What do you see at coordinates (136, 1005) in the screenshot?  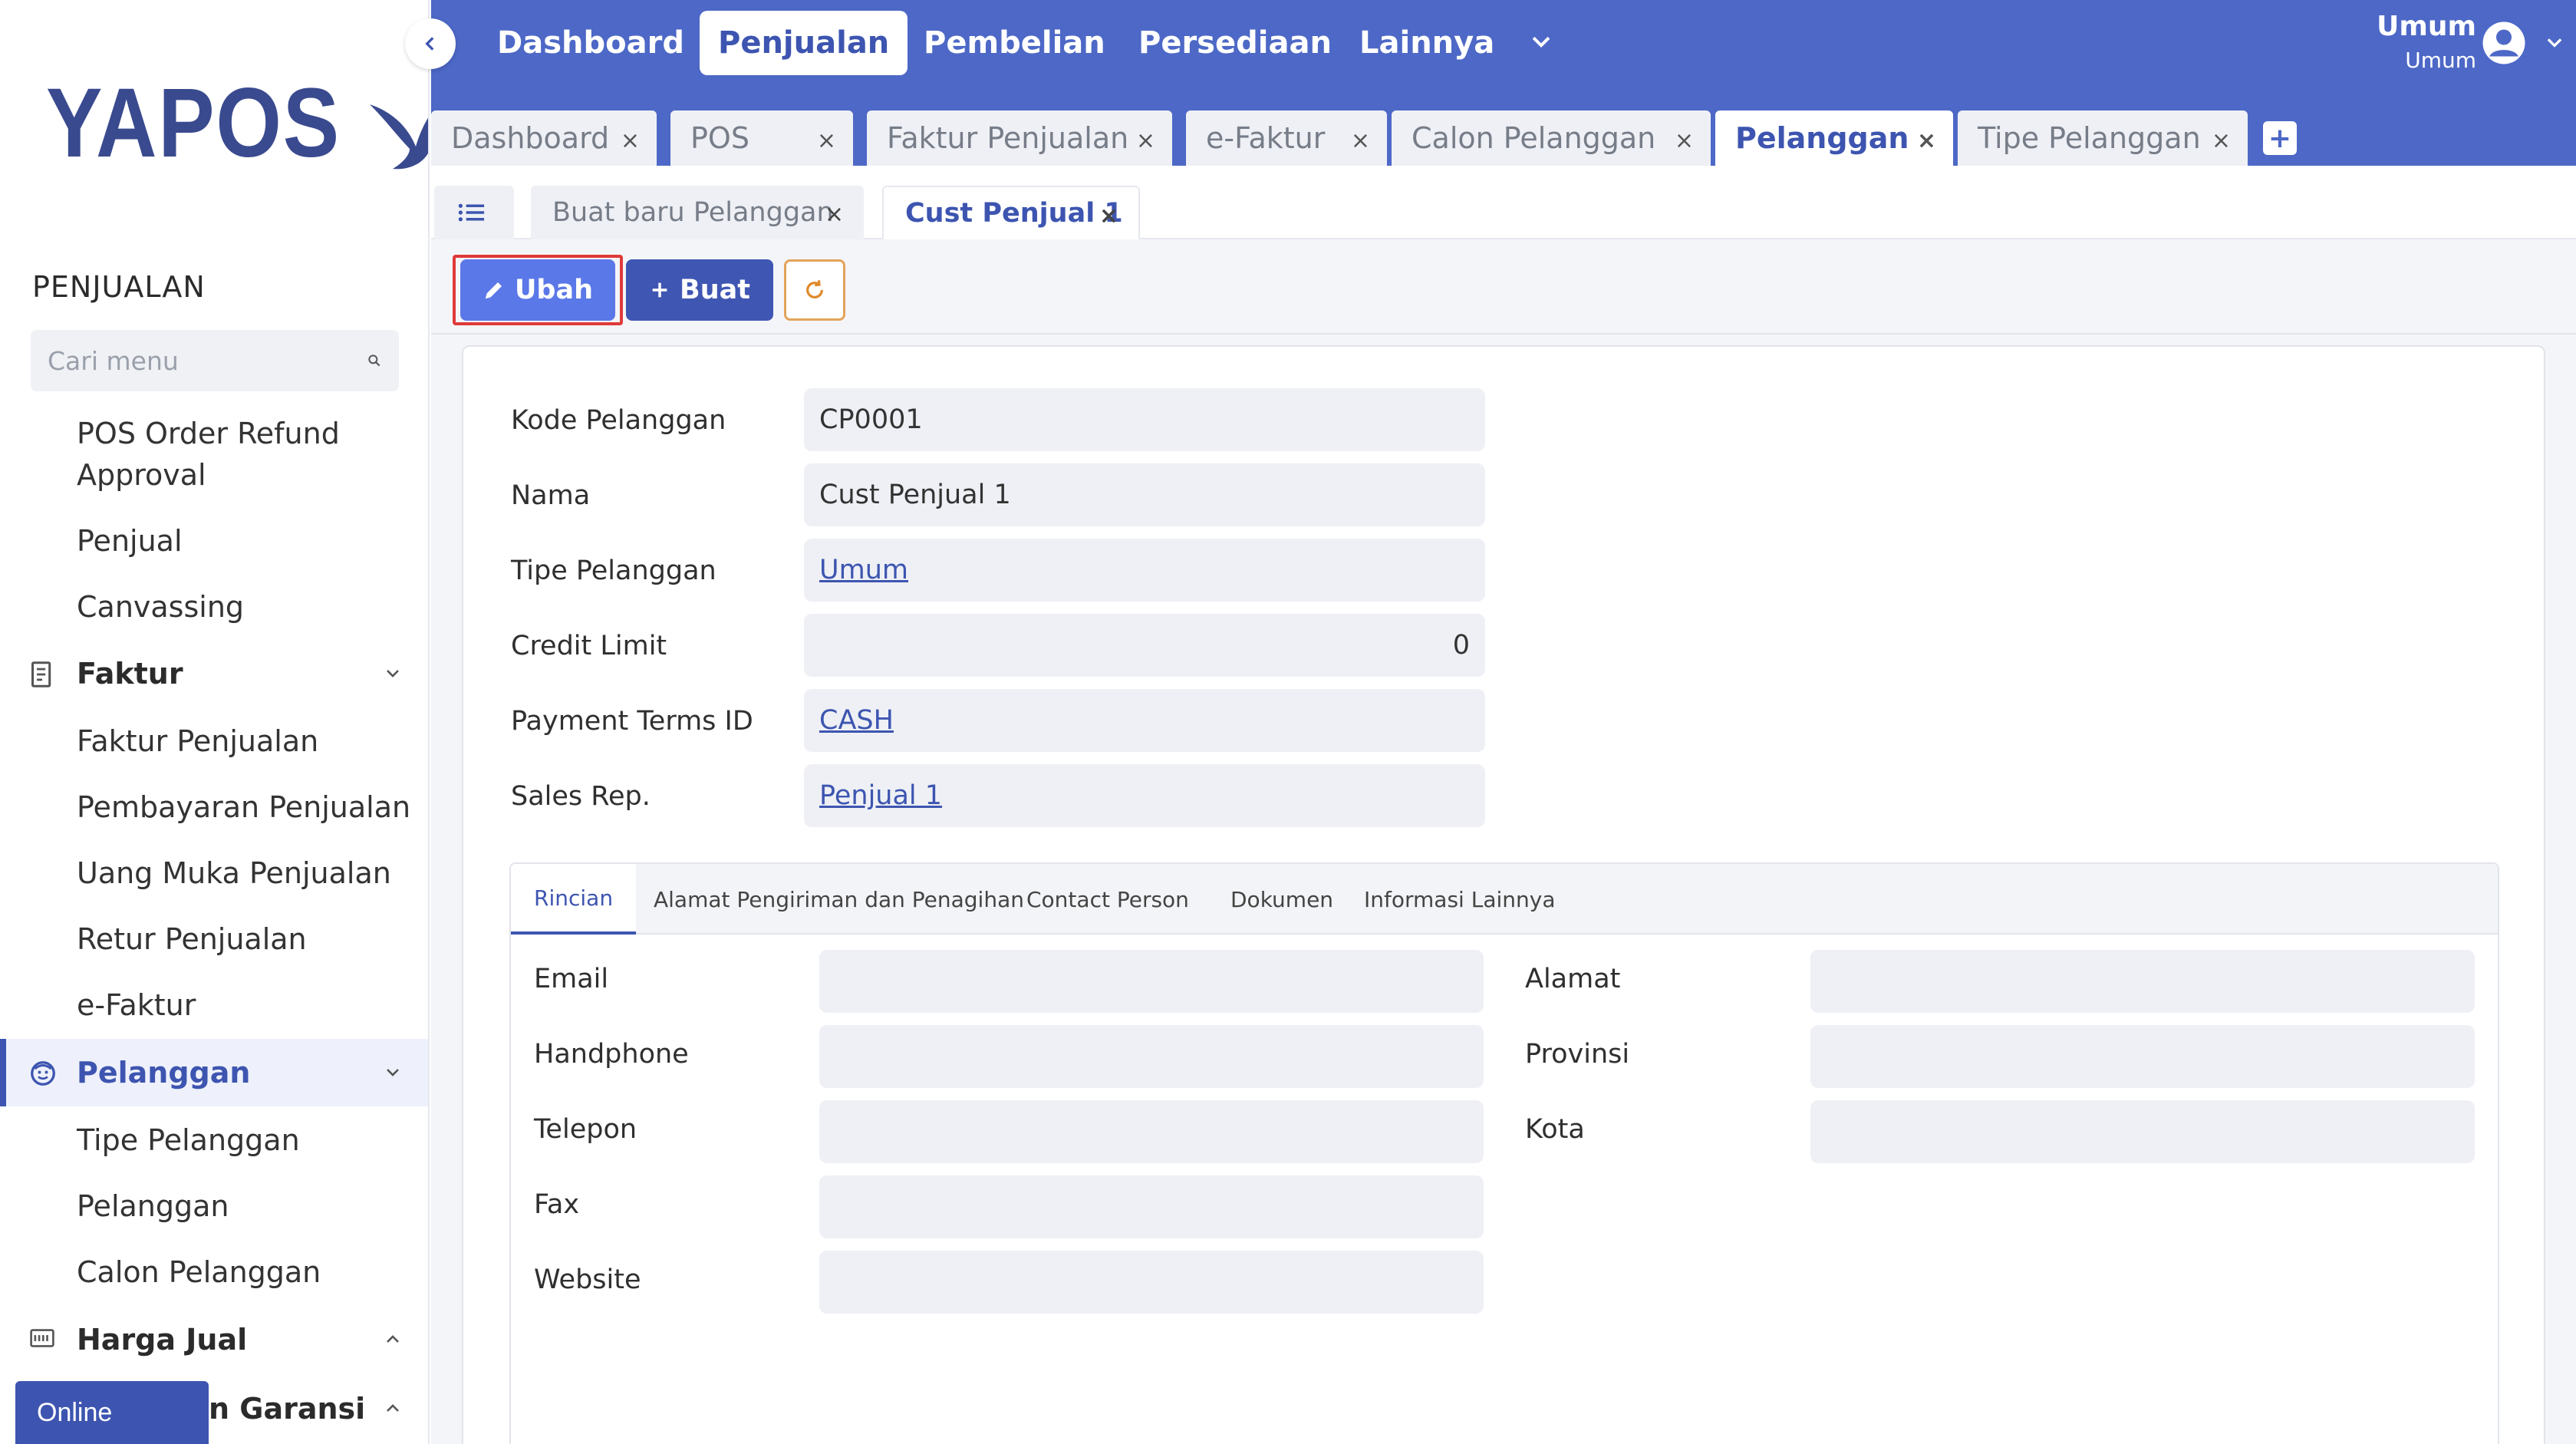 I see `sidebar-item-e-faktur: e-Faktur` at bounding box center [136, 1005].